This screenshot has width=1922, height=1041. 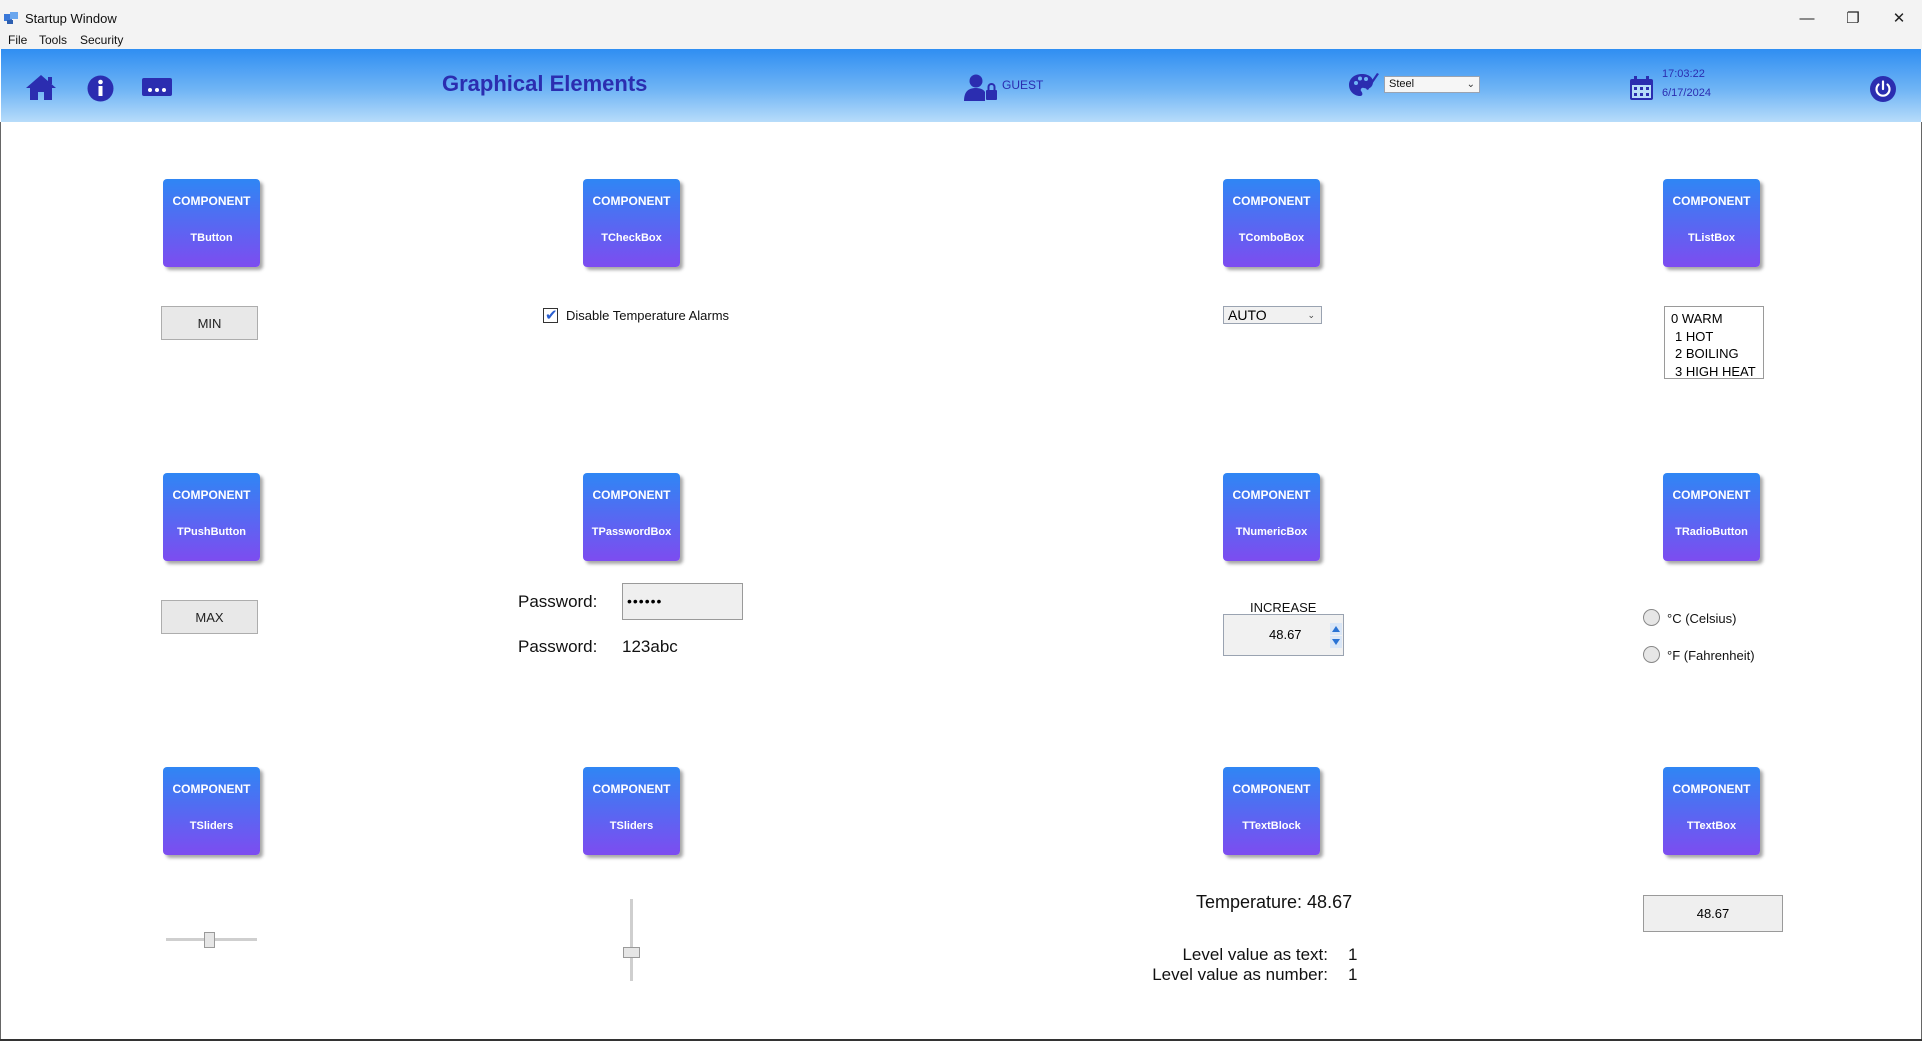 What do you see at coordinates (981, 89) in the screenshot?
I see `user-lock-icon` at bounding box center [981, 89].